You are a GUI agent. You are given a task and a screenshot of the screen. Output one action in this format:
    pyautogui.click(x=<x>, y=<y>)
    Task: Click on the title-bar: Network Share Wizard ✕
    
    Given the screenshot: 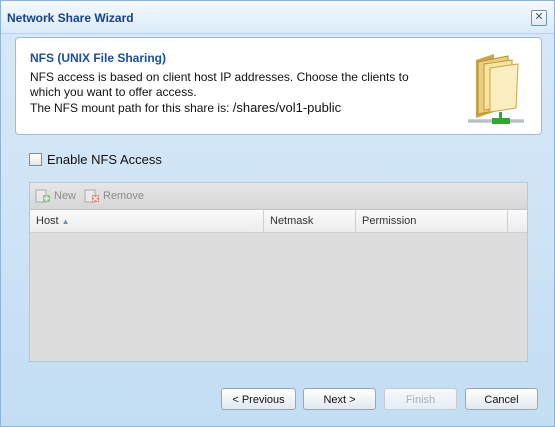 What is the action you would take?
    pyautogui.click(x=277, y=17)
    